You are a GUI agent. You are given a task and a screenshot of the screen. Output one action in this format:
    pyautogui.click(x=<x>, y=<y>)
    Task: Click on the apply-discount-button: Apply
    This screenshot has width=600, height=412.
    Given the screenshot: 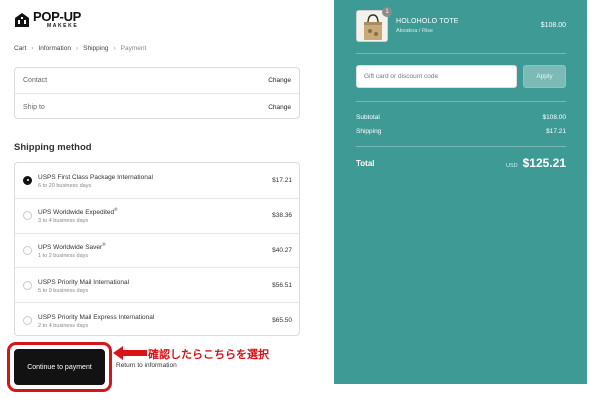 What is the action you would take?
    pyautogui.click(x=544, y=76)
    